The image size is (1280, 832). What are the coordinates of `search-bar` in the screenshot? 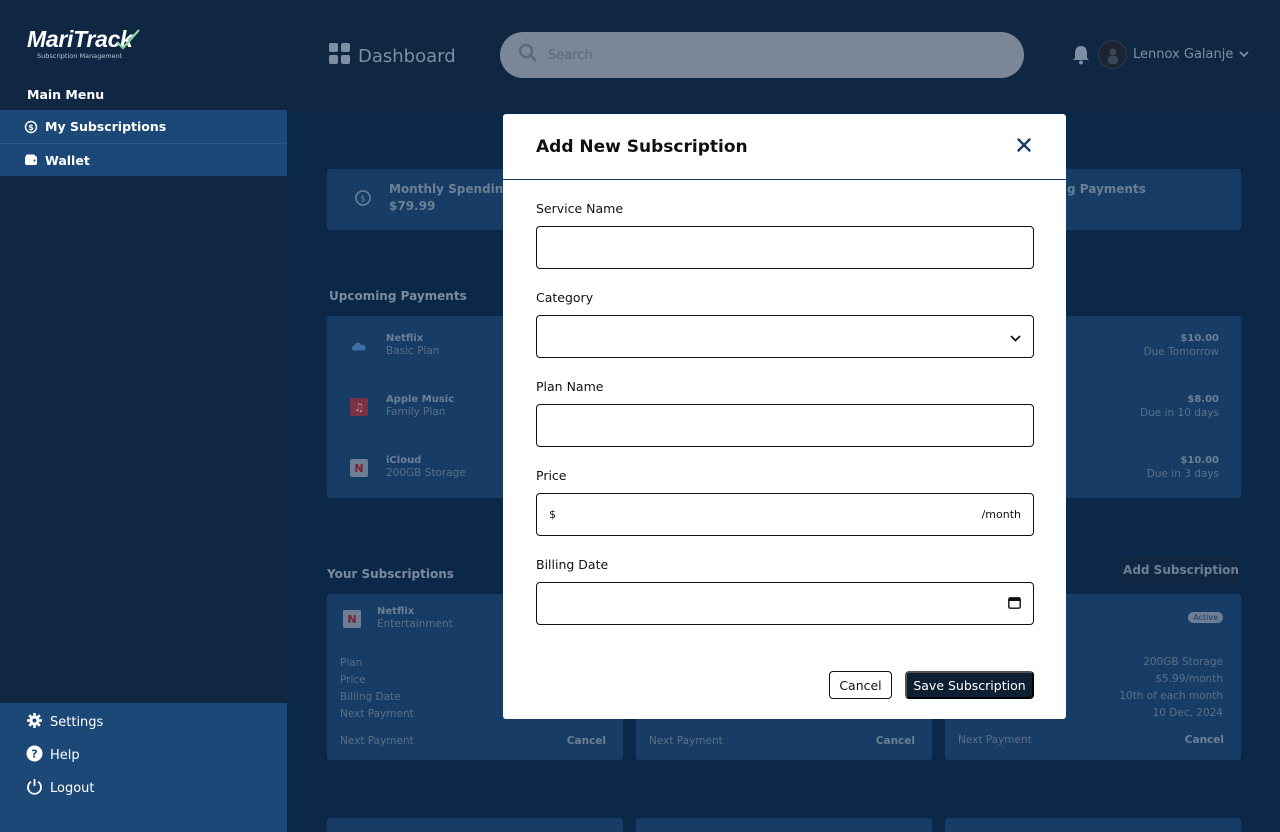 It's located at (762, 55).